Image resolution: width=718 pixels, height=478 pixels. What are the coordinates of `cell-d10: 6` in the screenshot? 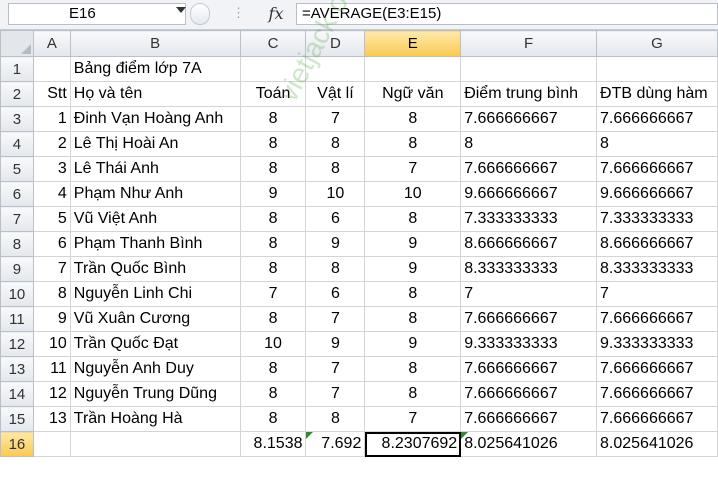 It's located at (335, 294).